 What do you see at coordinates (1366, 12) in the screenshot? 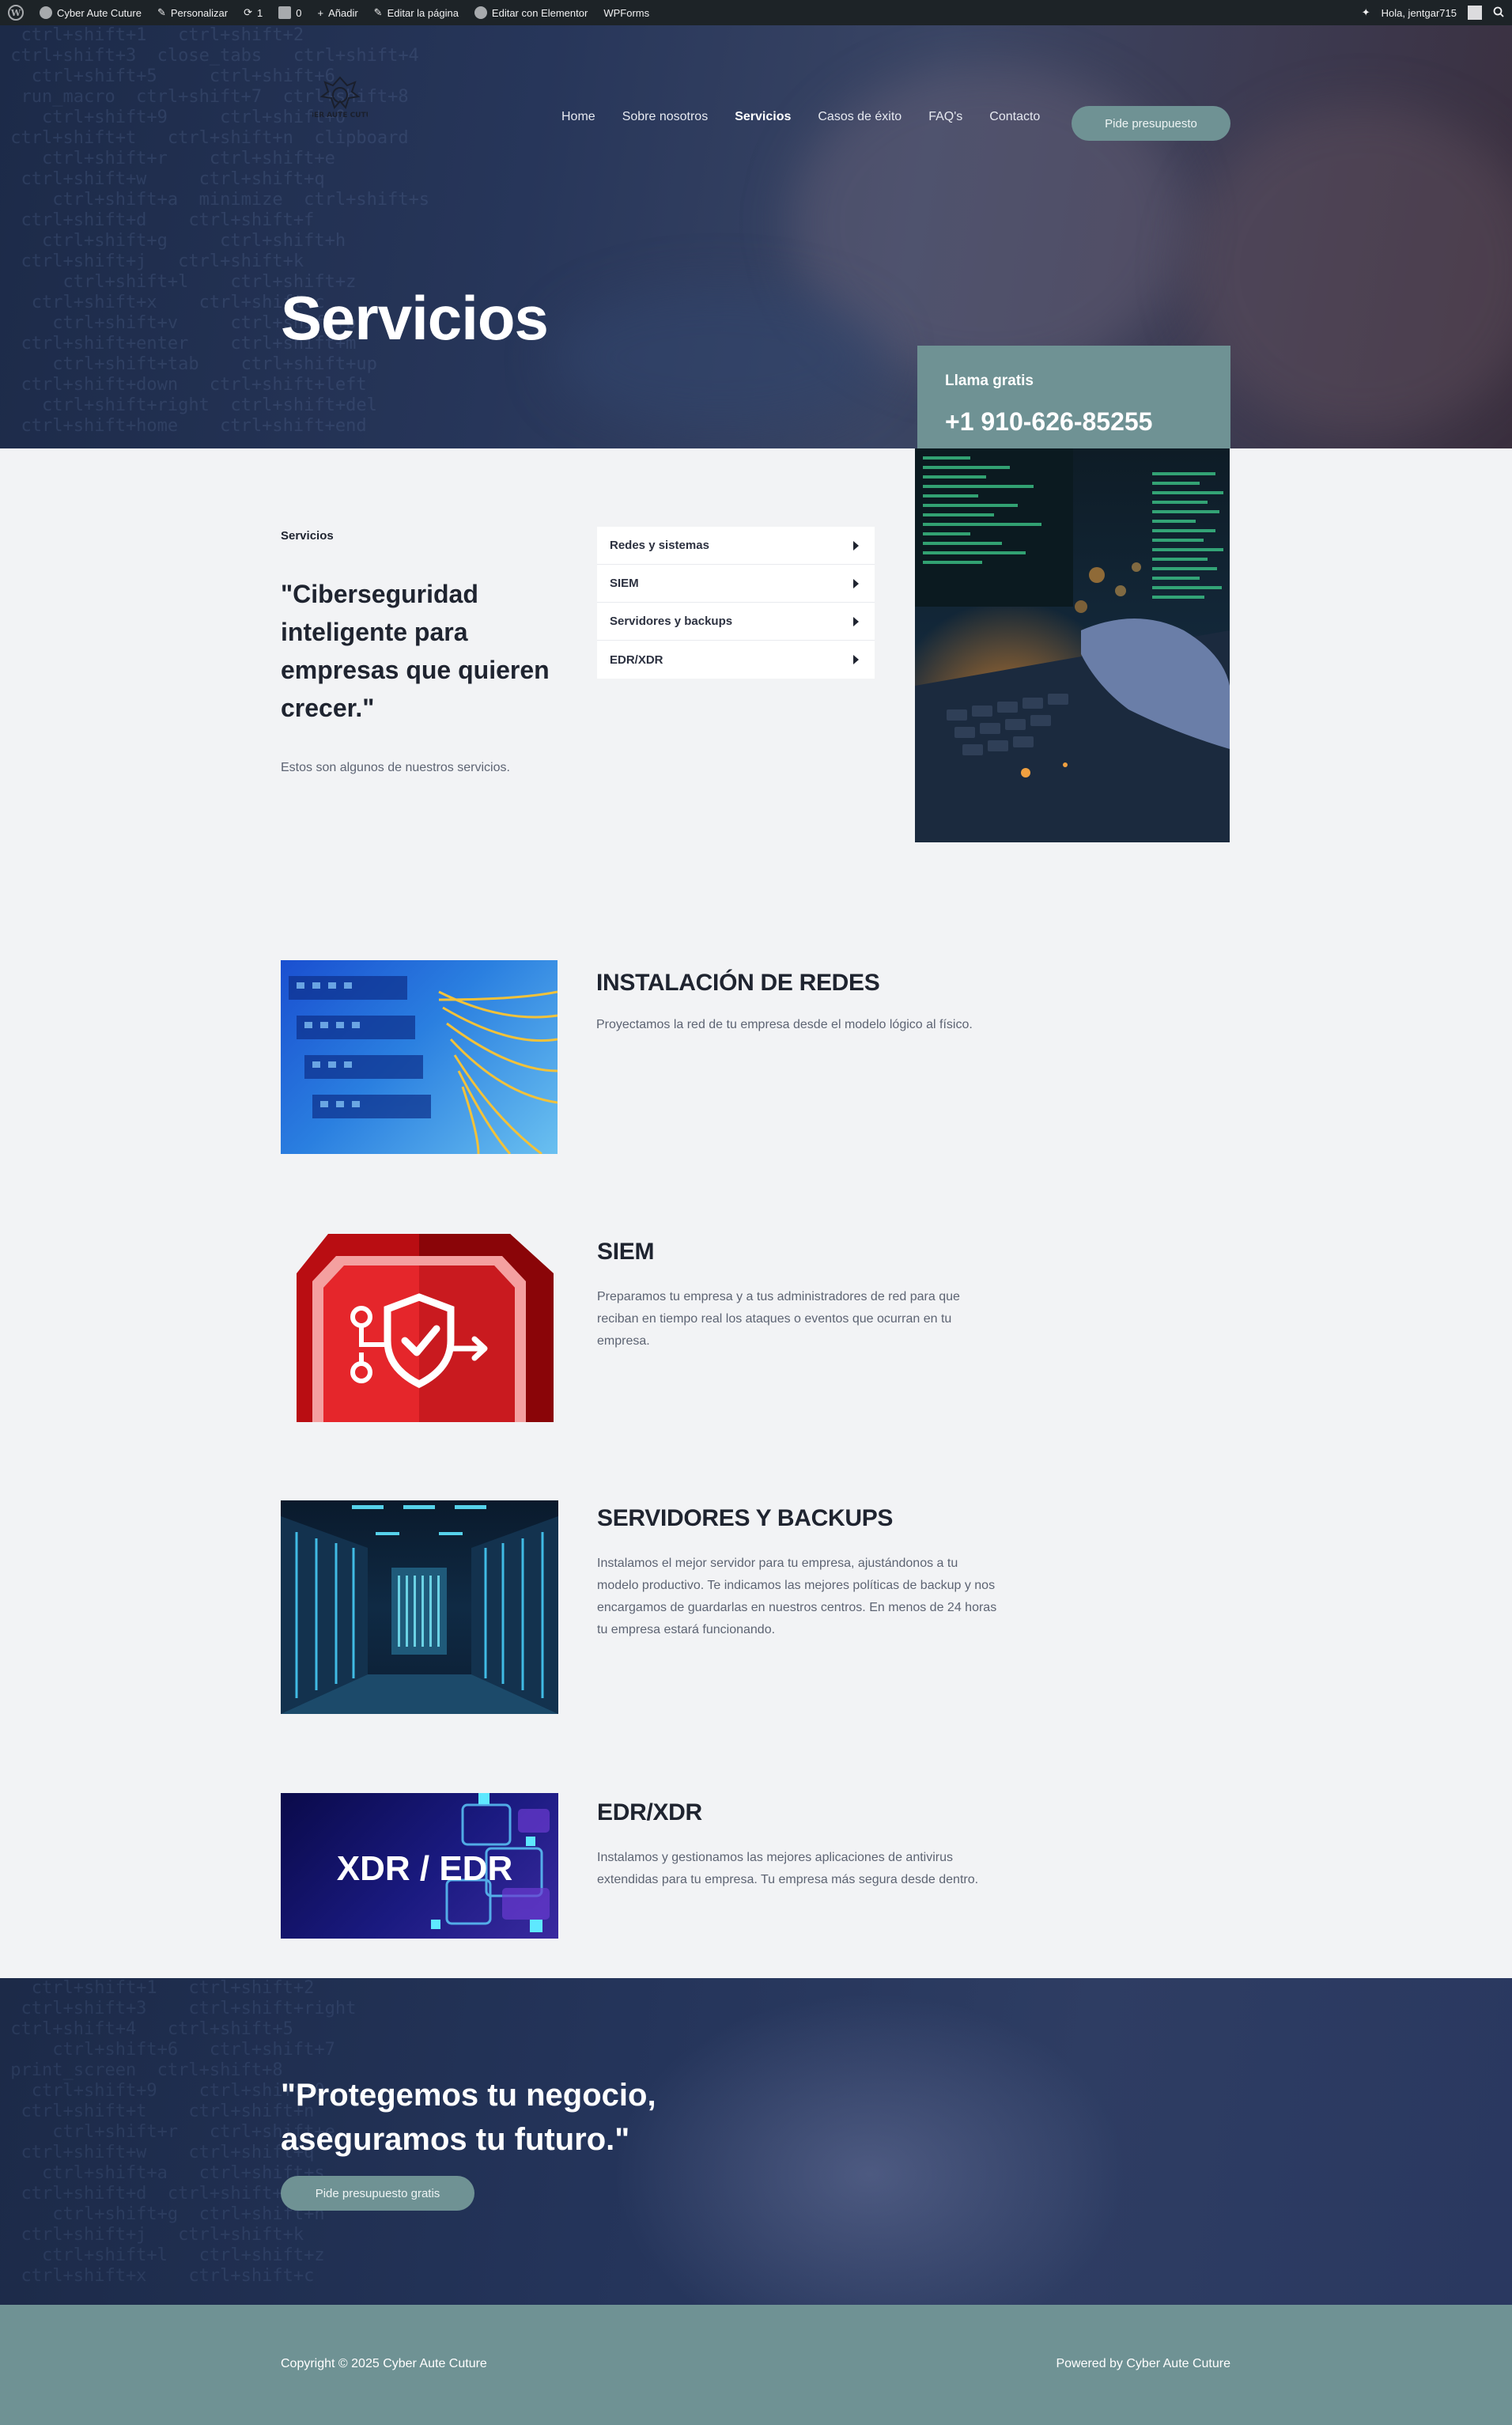
I see `ai-sparkle-icon: ✦` at bounding box center [1366, 12].